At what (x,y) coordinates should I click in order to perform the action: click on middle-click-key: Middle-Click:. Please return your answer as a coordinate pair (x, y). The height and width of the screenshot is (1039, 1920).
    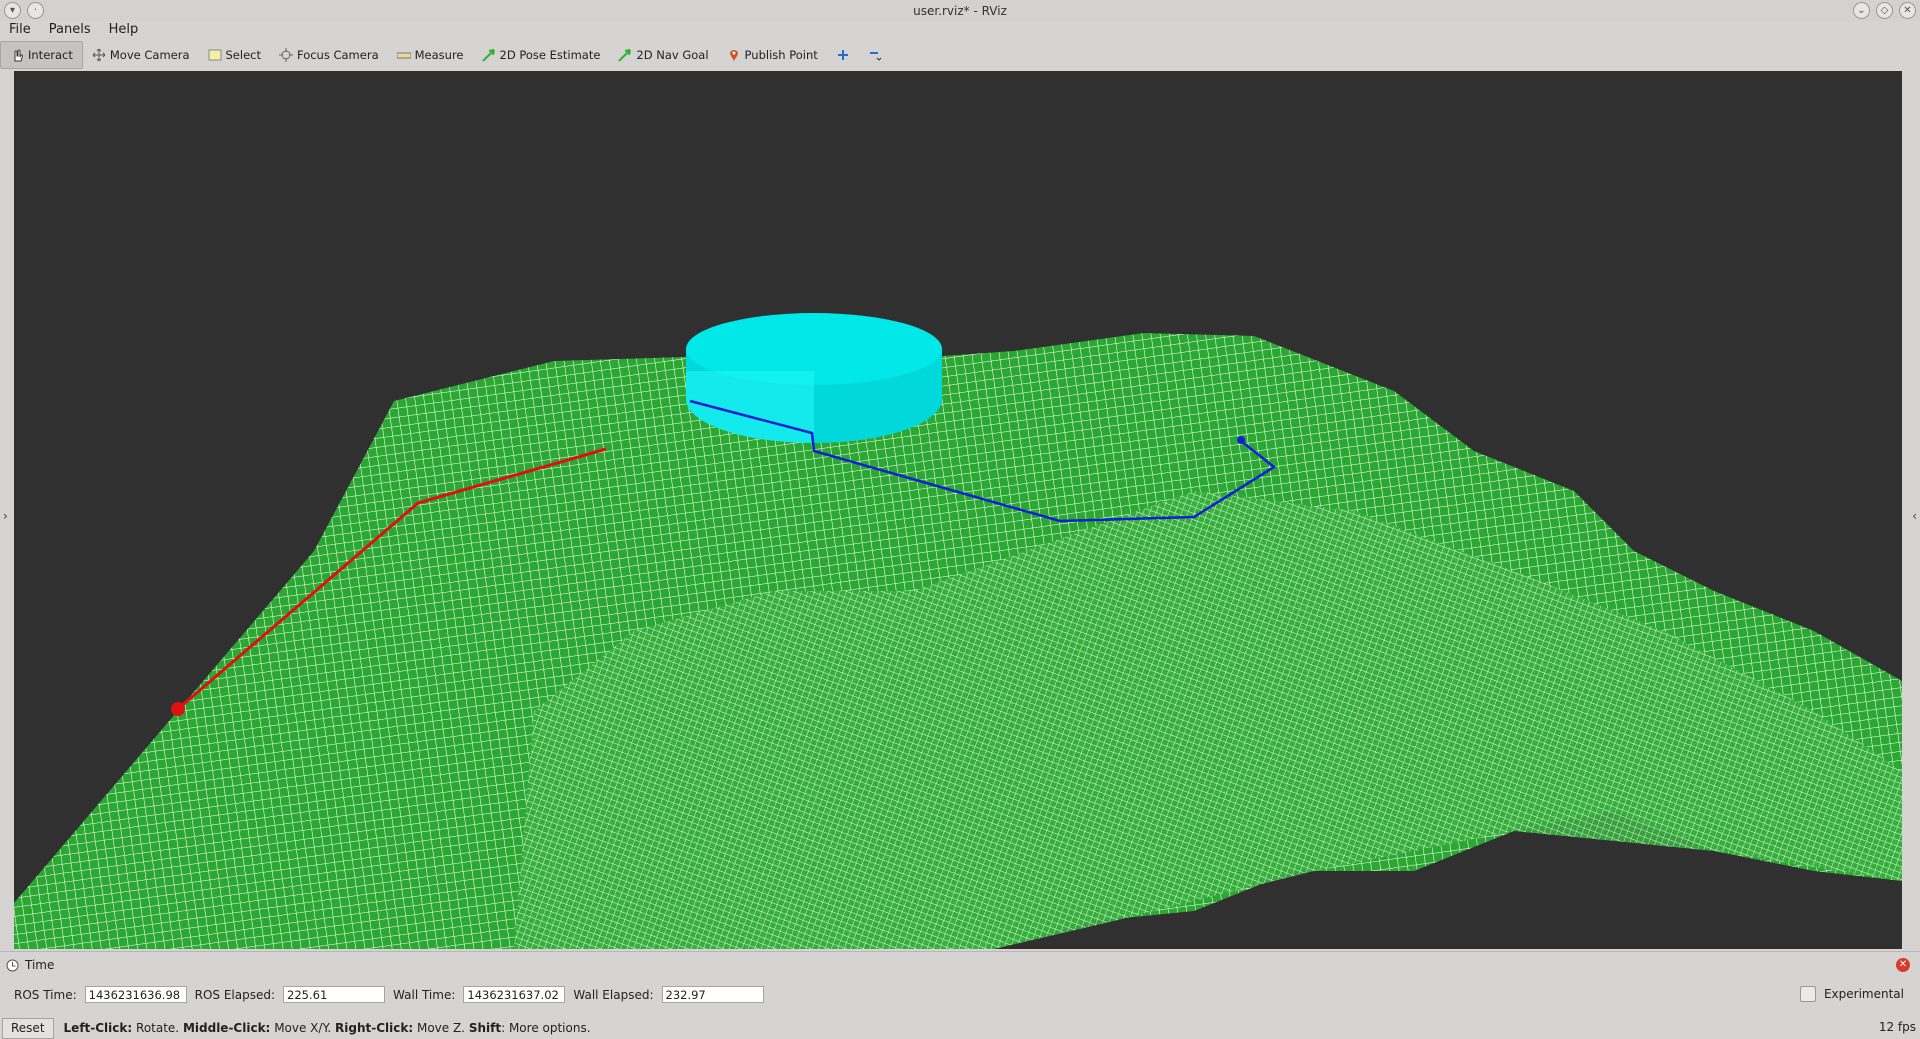
    Looking at the image, I should click on (226, 1028).